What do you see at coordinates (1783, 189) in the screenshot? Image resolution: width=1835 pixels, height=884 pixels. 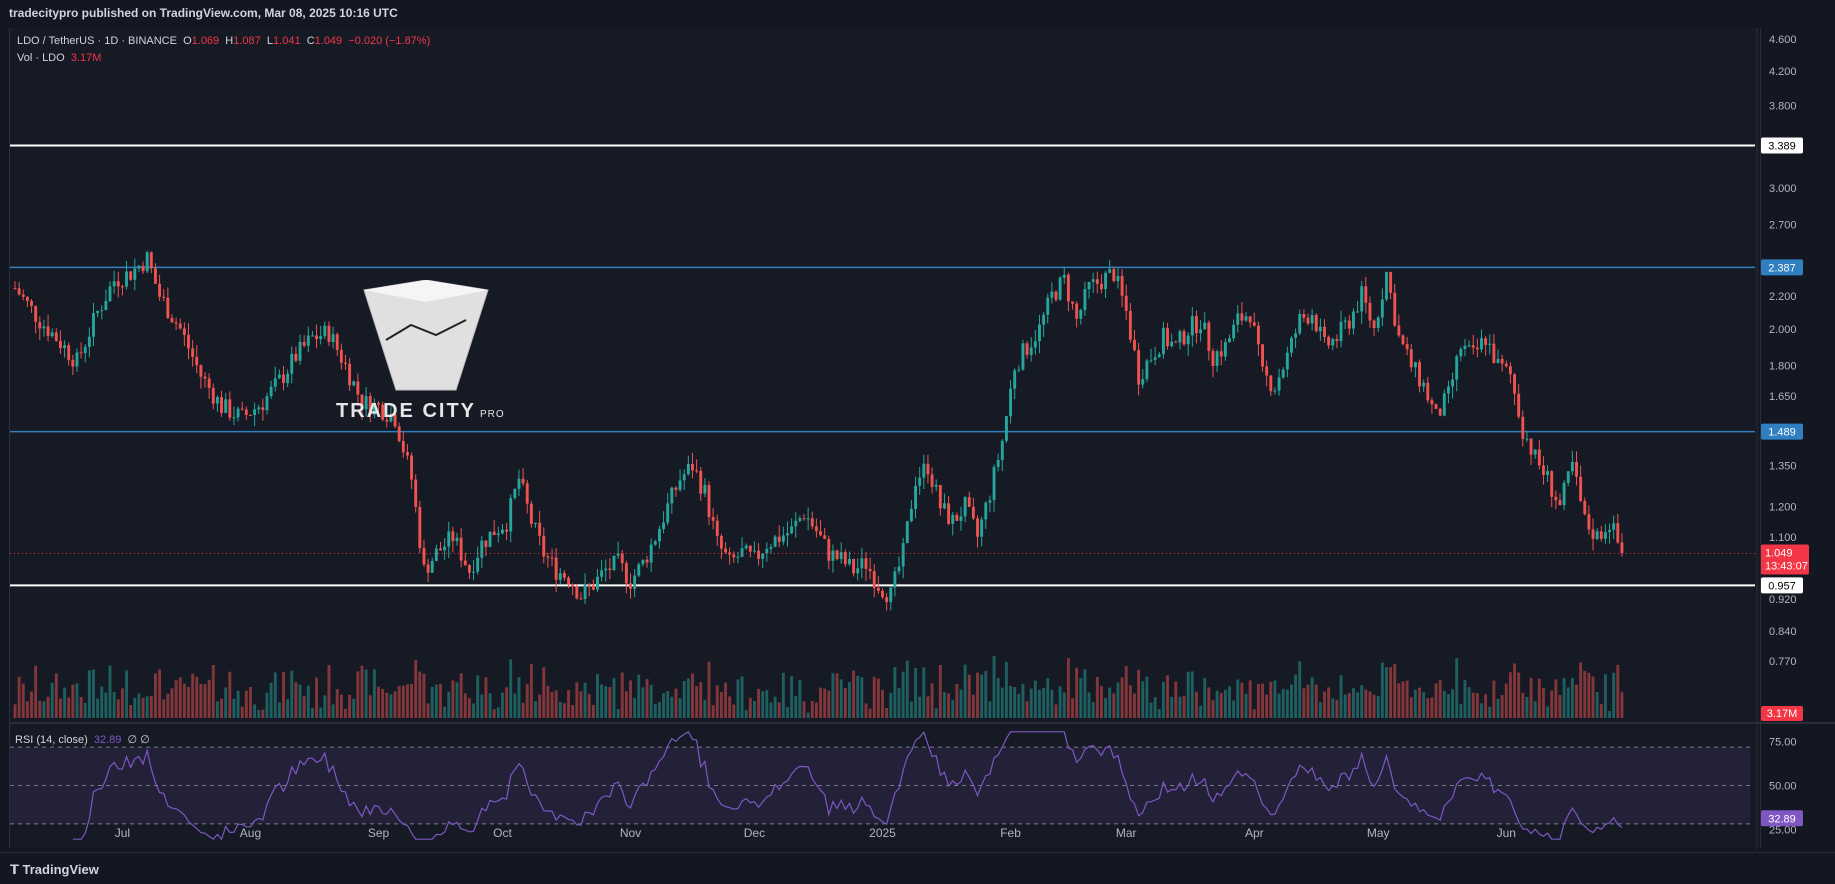 I see `y-tick-label: 3.000` at bounding box center [1783, 189].